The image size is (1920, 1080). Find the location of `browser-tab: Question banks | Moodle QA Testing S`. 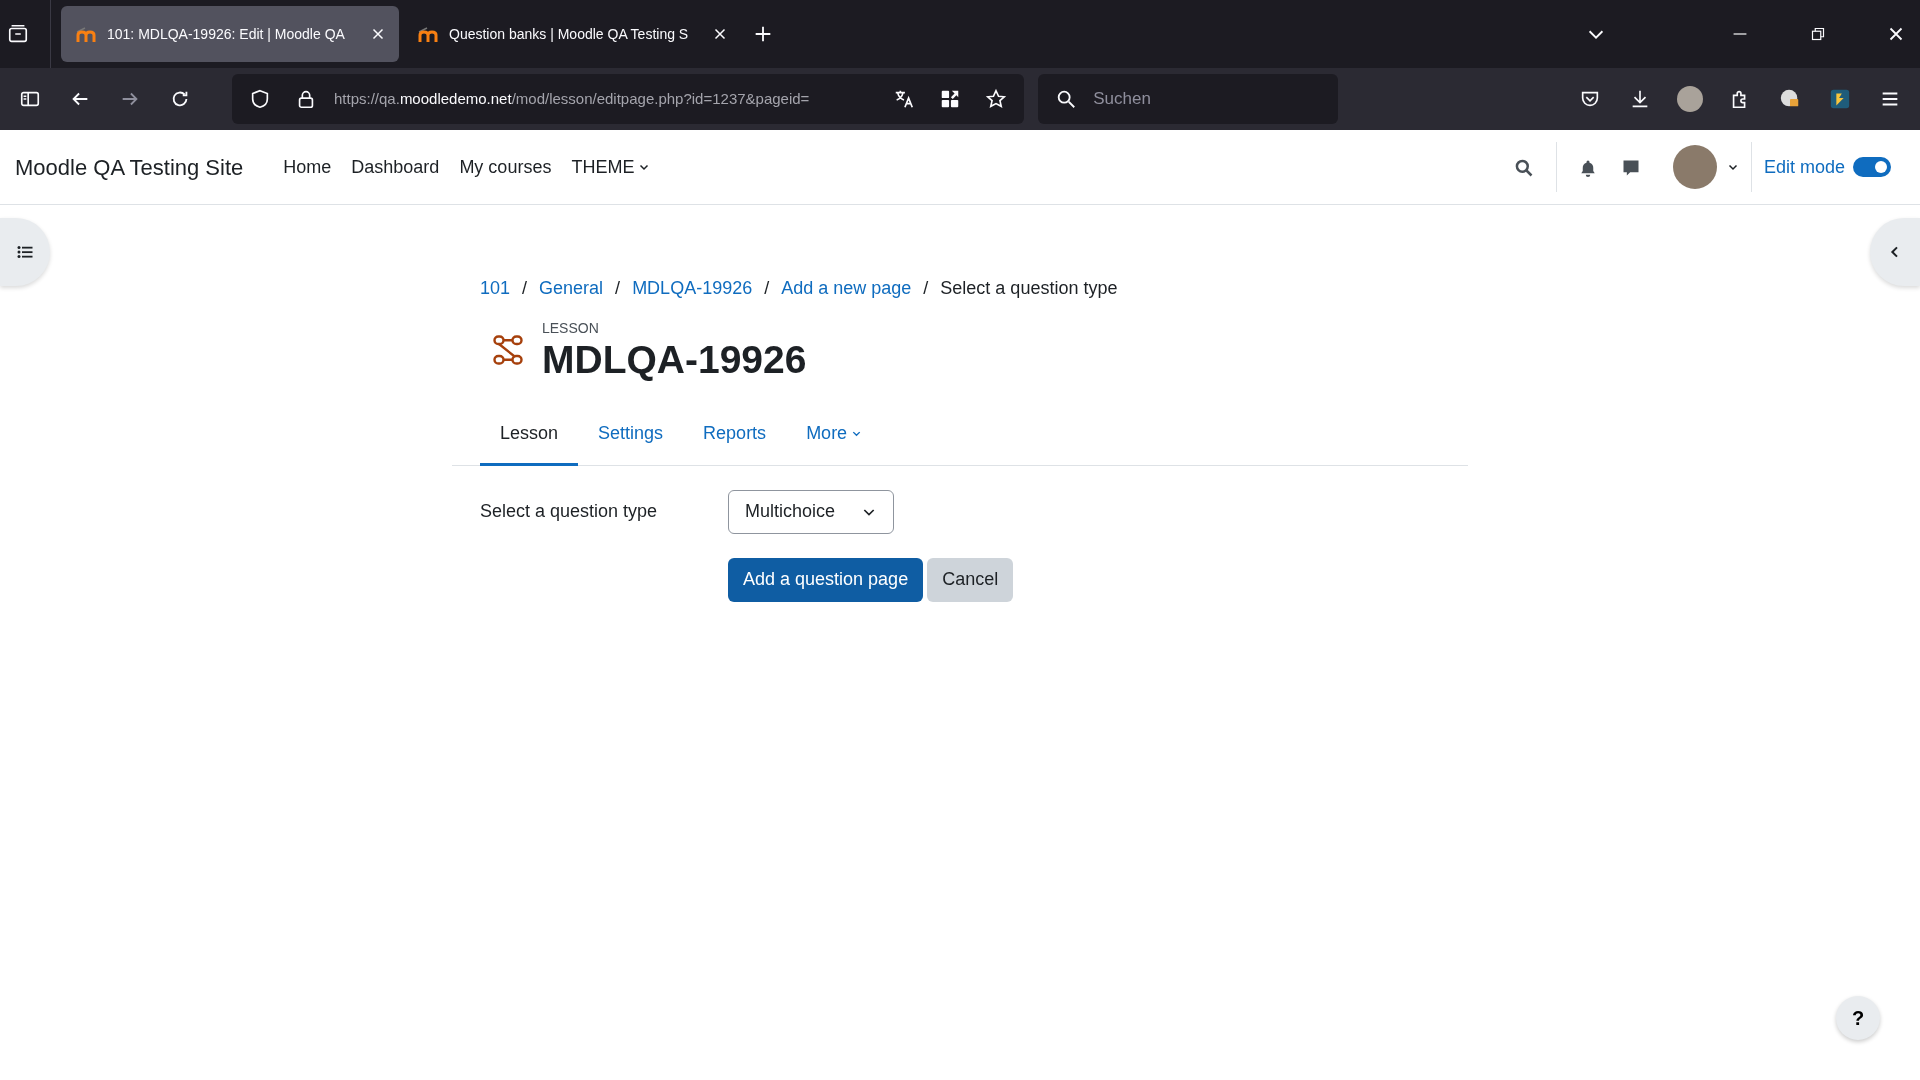

browser-tab: Question banks | Moodle QA Testing S is located at coordinates (572, 34).